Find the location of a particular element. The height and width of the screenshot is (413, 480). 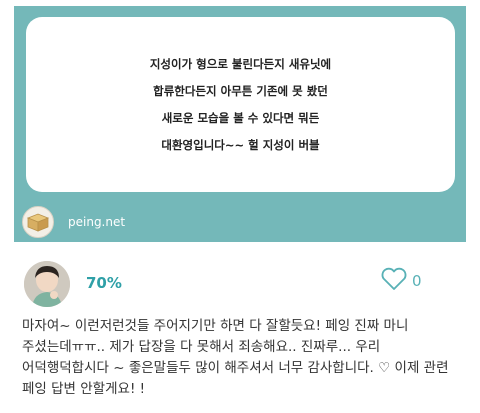

like-button: 0 is located at coordinates (401, 281).